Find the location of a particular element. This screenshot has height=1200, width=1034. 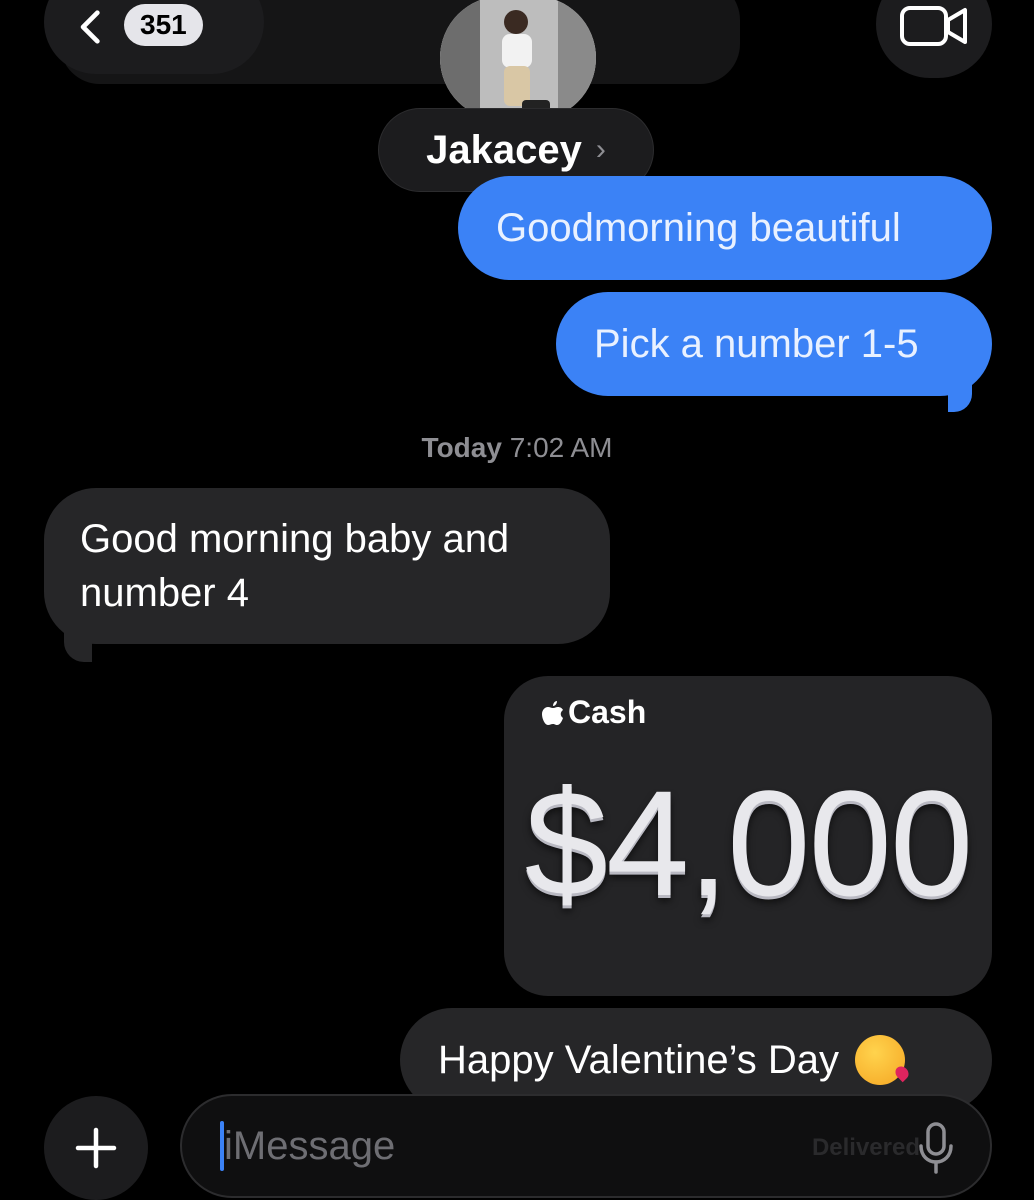

add-attachment-button is located at coordinates (96, 1148).